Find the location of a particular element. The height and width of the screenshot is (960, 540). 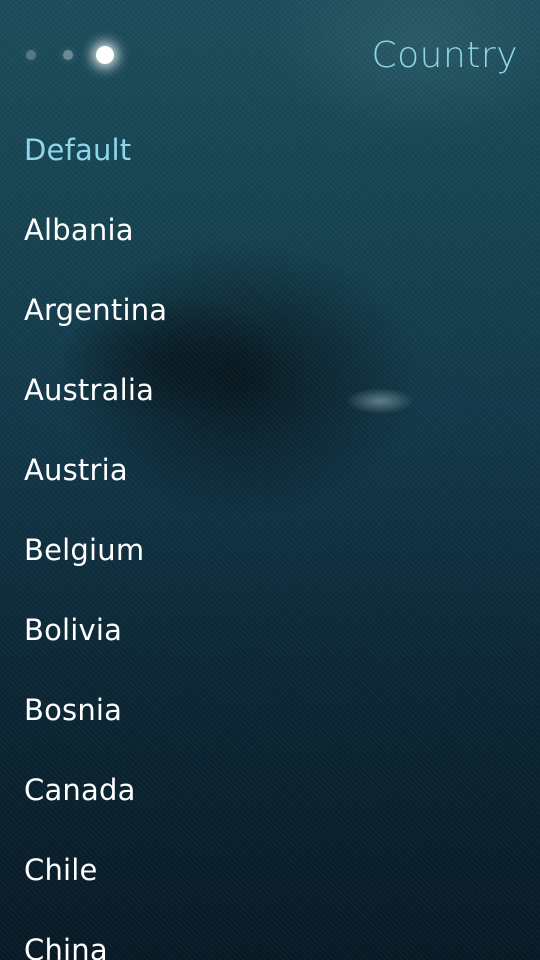

list-item-default: Default is located at coordinates (270, 150).